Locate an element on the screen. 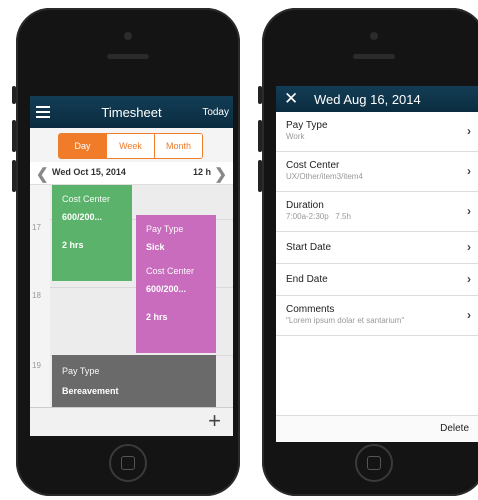 Image resolution: width=478 pixels, height=500 pixels. today-button: Today is located at coordinates (215, 112).